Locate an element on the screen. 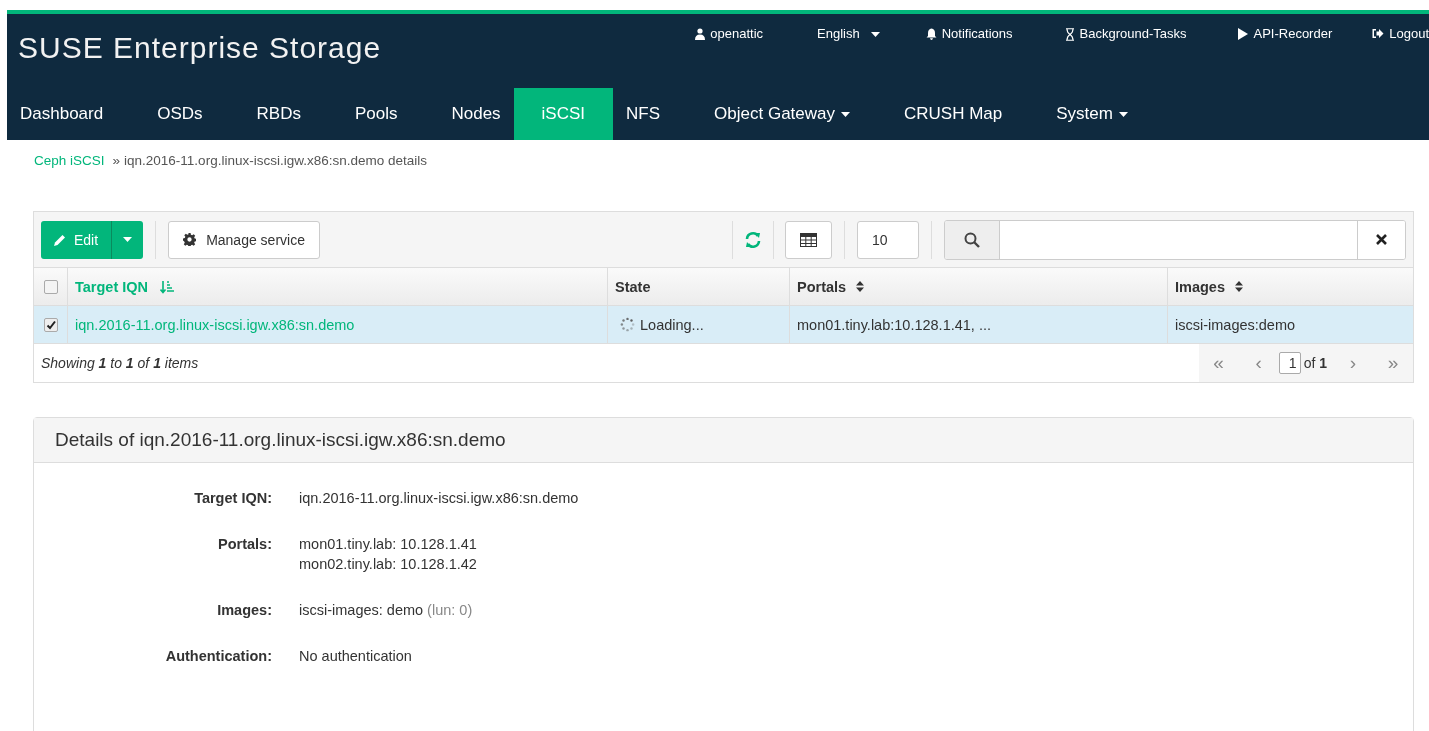 This screenshot has width=1429, height=731. nav-tab: System is located at coordinates (1092, 114).